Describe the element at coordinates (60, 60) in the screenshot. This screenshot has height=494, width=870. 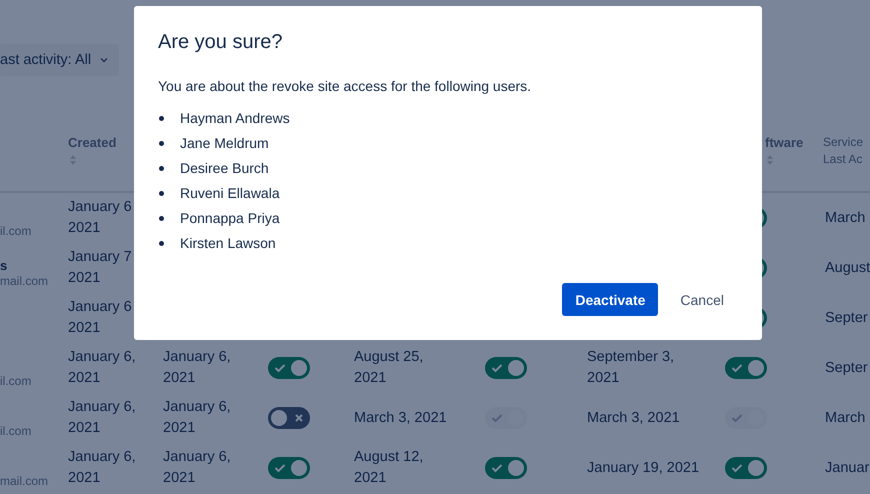
I see `filter-button: ast activity: All` at that location.